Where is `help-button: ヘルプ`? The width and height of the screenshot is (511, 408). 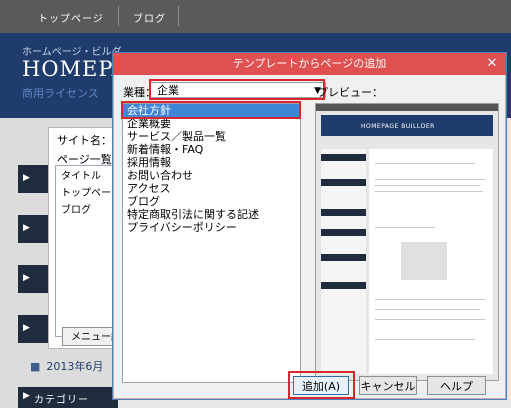
help-button: ヘルプ is located at coordinates (456, 385).